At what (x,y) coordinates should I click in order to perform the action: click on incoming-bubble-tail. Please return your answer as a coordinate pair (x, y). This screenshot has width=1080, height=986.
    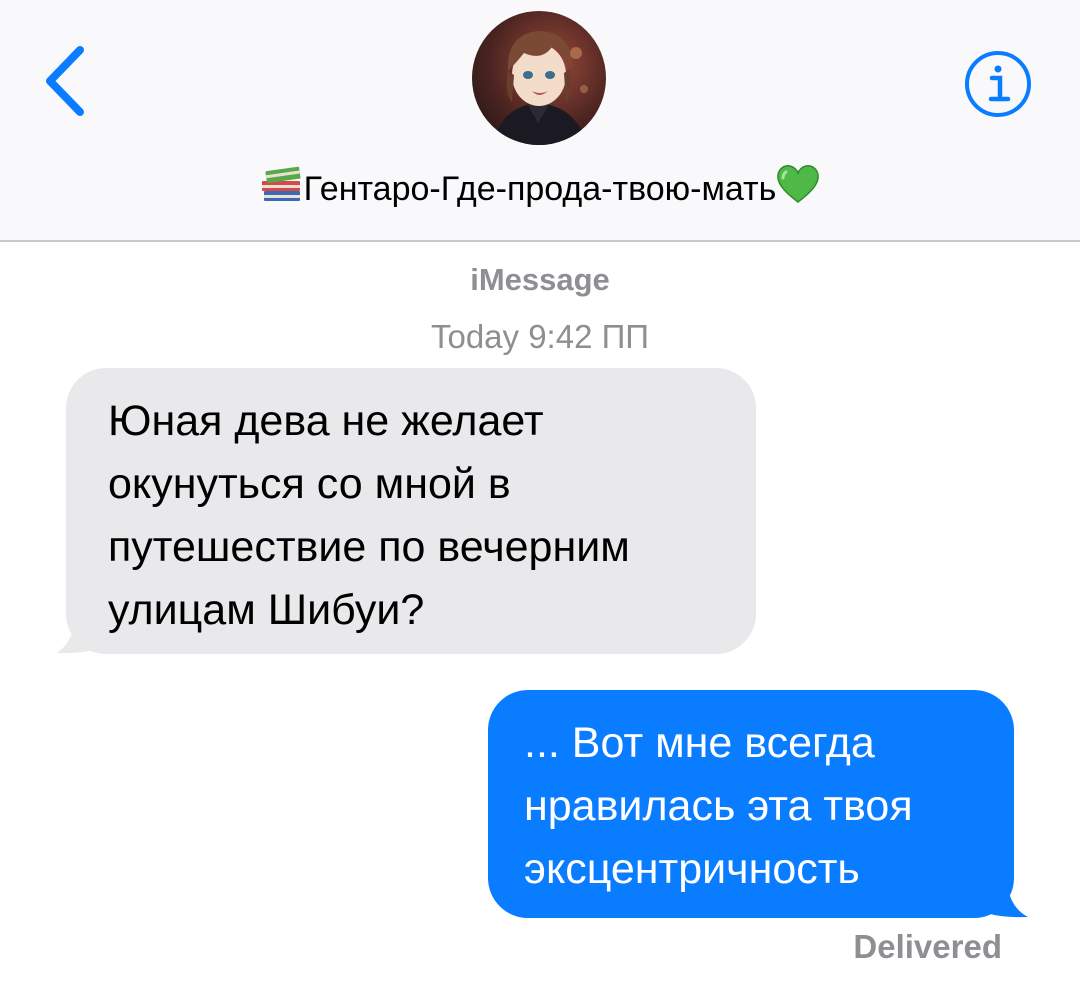
    Looking at the image, I should click on (78, 630).